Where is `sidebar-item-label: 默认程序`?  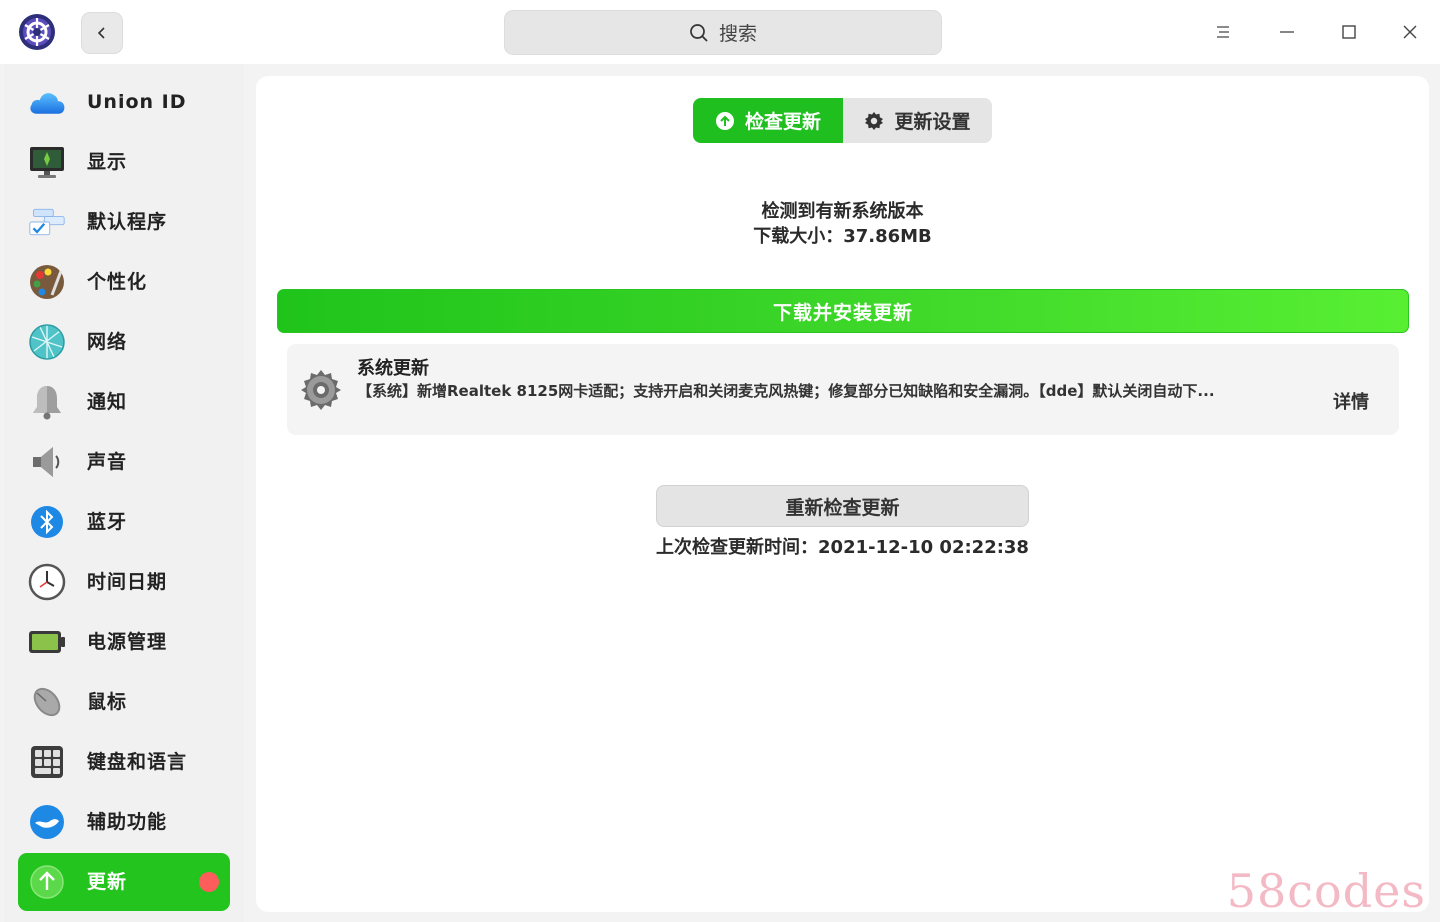 sidebar-item-label: 默认程序 is located at coordinates (127, 222).